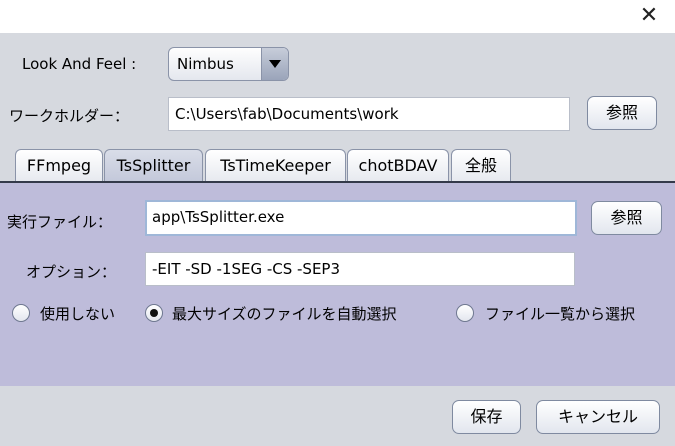  What do you see at coordinates (360, 269) in the screenshot?
I see `option-input: -EIT -SD -1SEG -CS -SEP3` at bounding box center [360, 269].